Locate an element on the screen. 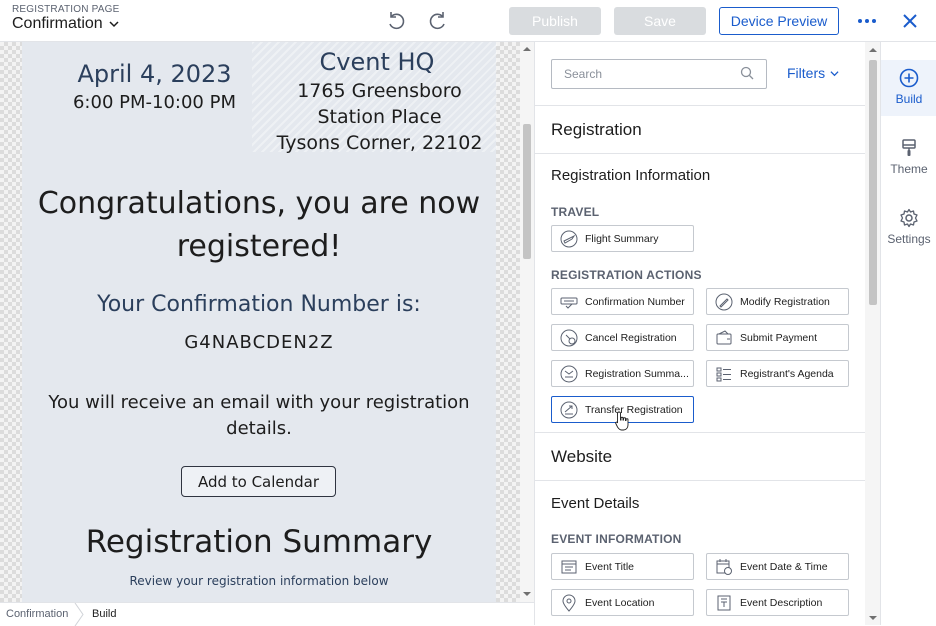  category-label-registration-actions: REGISTRATION ACTIONS is located at coordinates (626, 275).